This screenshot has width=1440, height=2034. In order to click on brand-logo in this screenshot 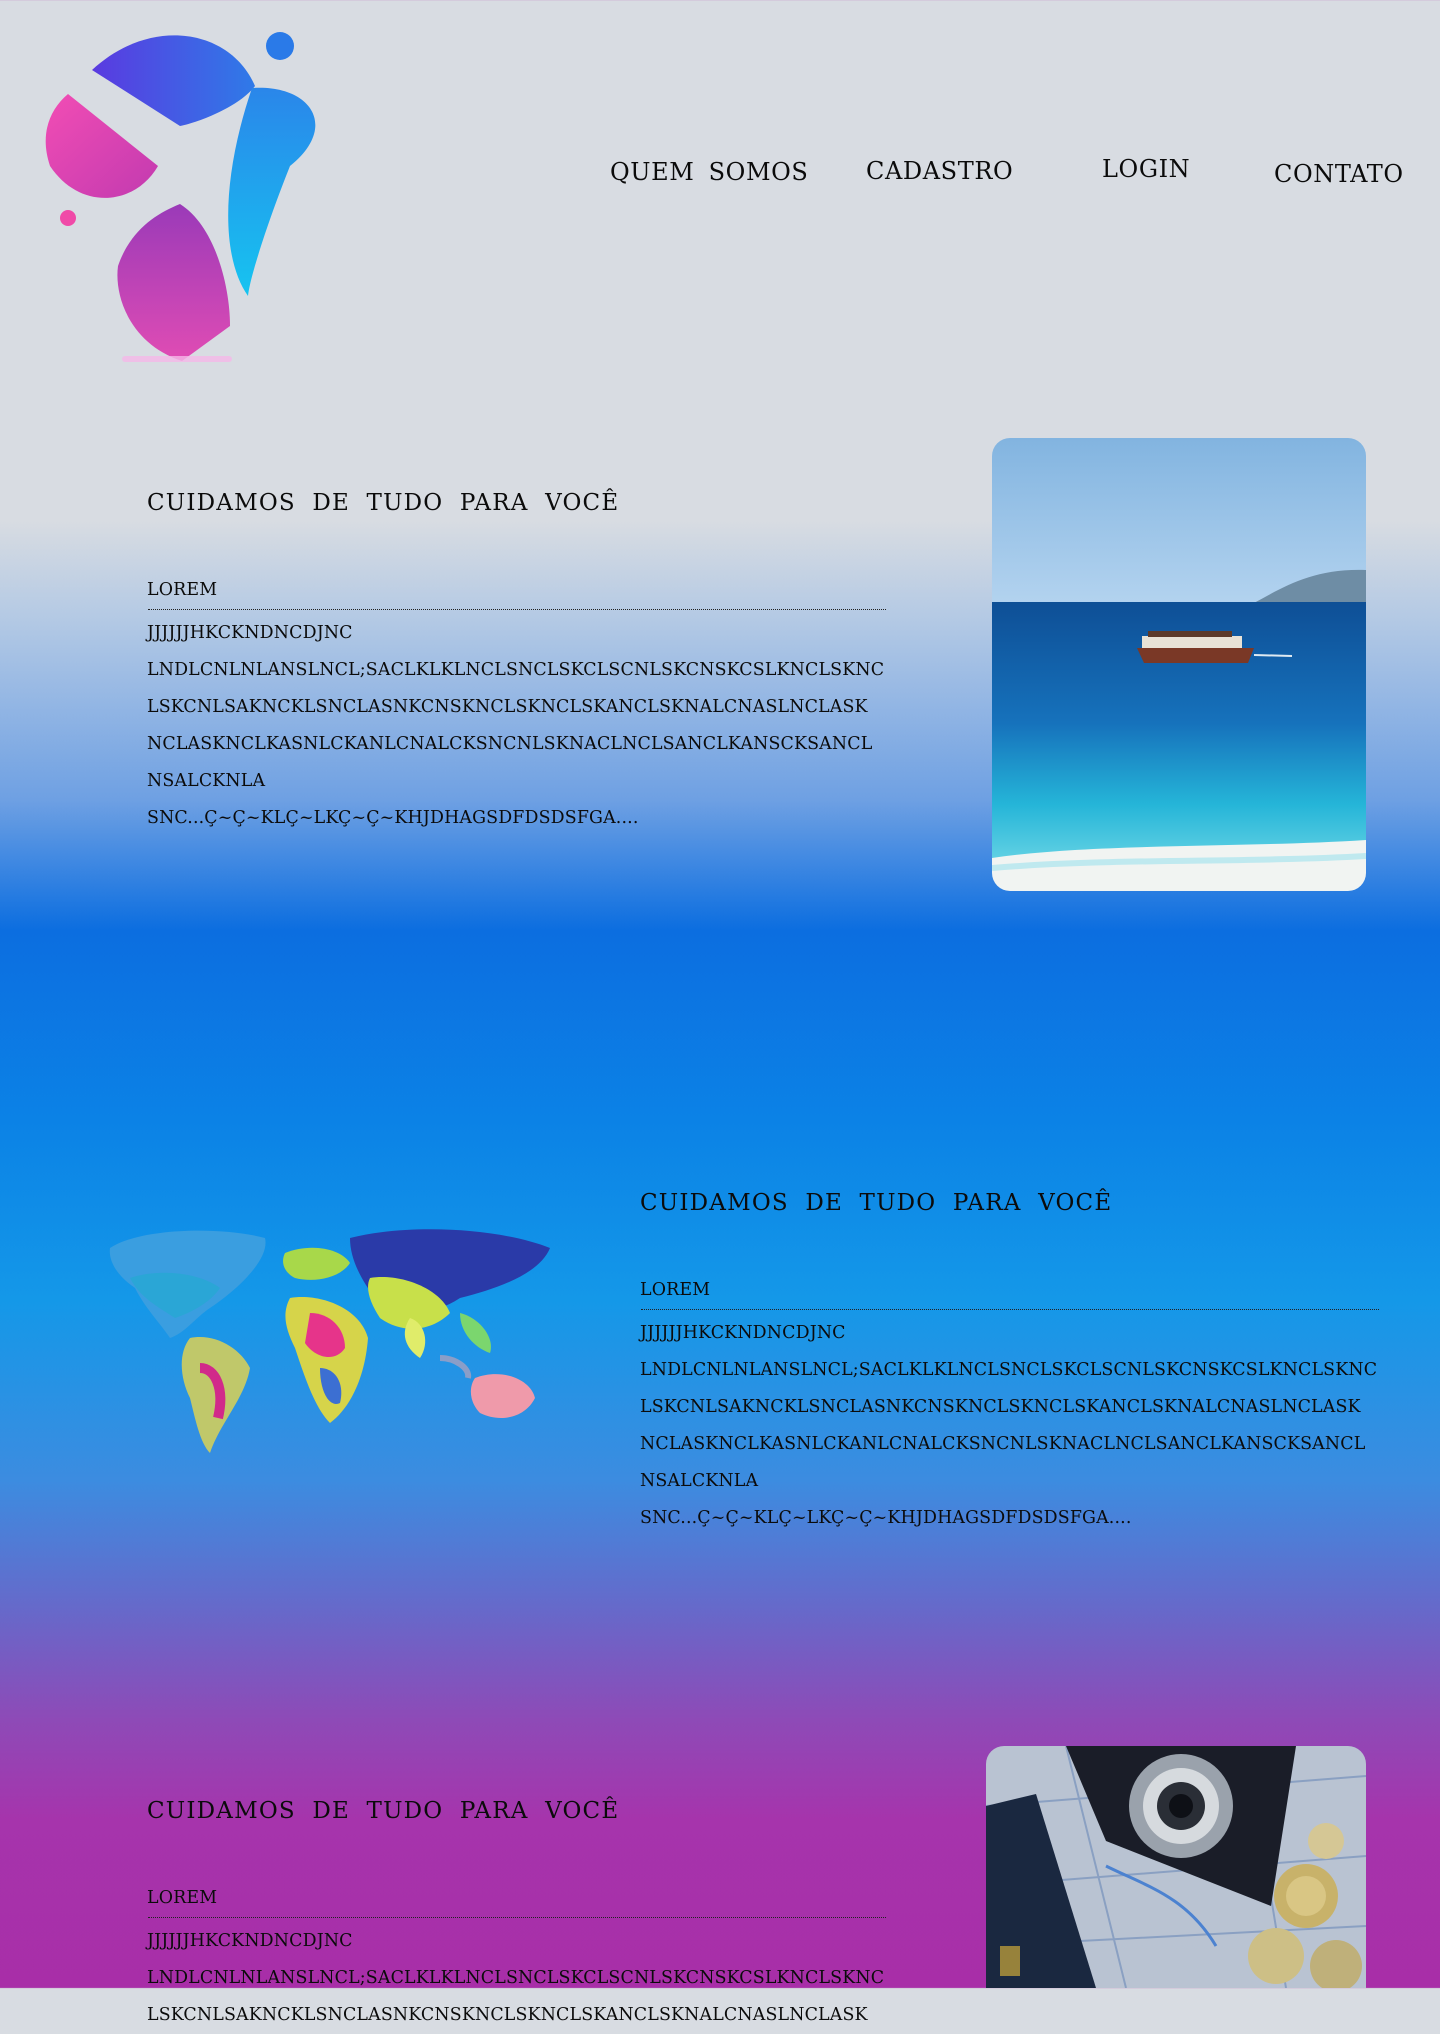, I will do `click(190, 196)`.